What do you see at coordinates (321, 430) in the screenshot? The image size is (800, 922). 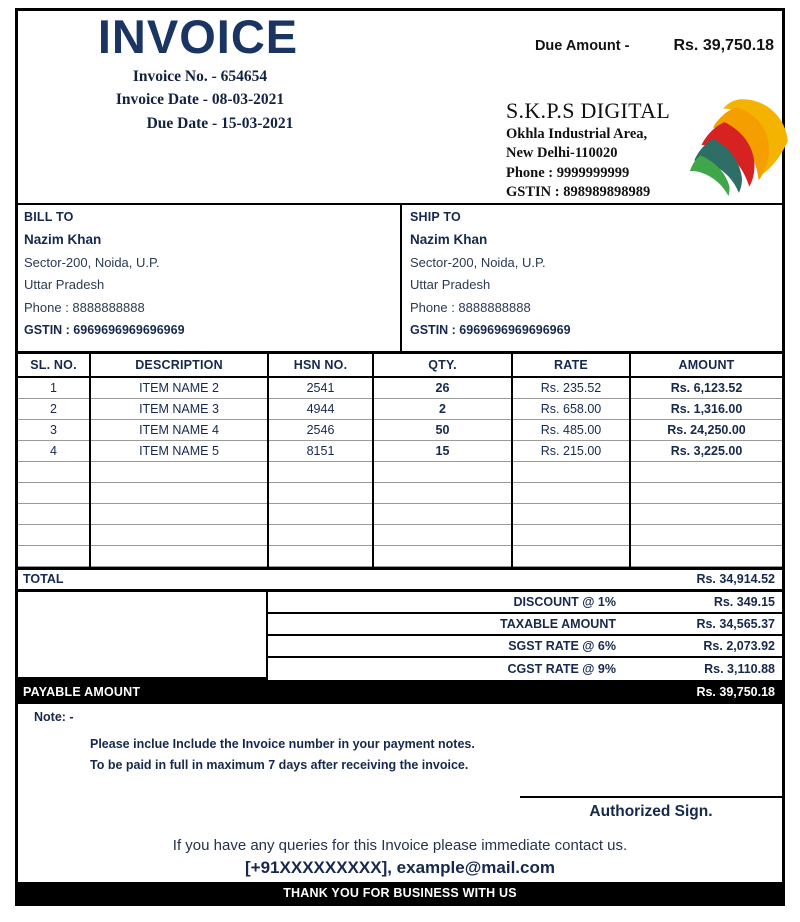 I see `cell-hsn: 2546` at bounding box center [321, 430].